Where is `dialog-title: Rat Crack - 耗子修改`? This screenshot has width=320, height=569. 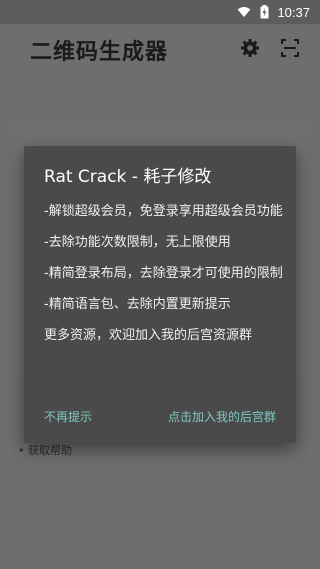 dialog-title: Rat Crack - 耗子修改 is located at coordinates (128, 177).